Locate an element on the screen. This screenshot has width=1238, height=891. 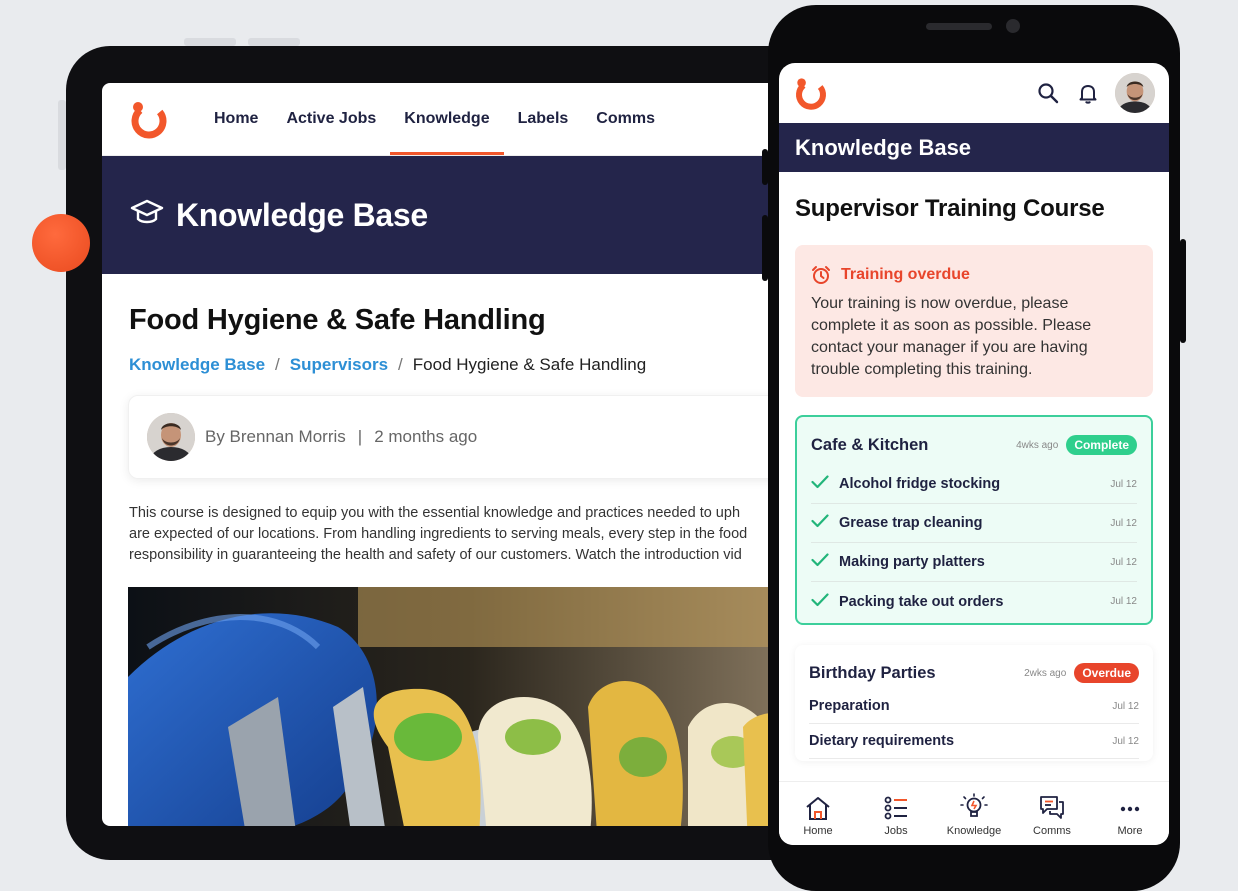
bottom-tab-bar: Home Jobs Knowledge Comms More is located at coordinates (974, 813).